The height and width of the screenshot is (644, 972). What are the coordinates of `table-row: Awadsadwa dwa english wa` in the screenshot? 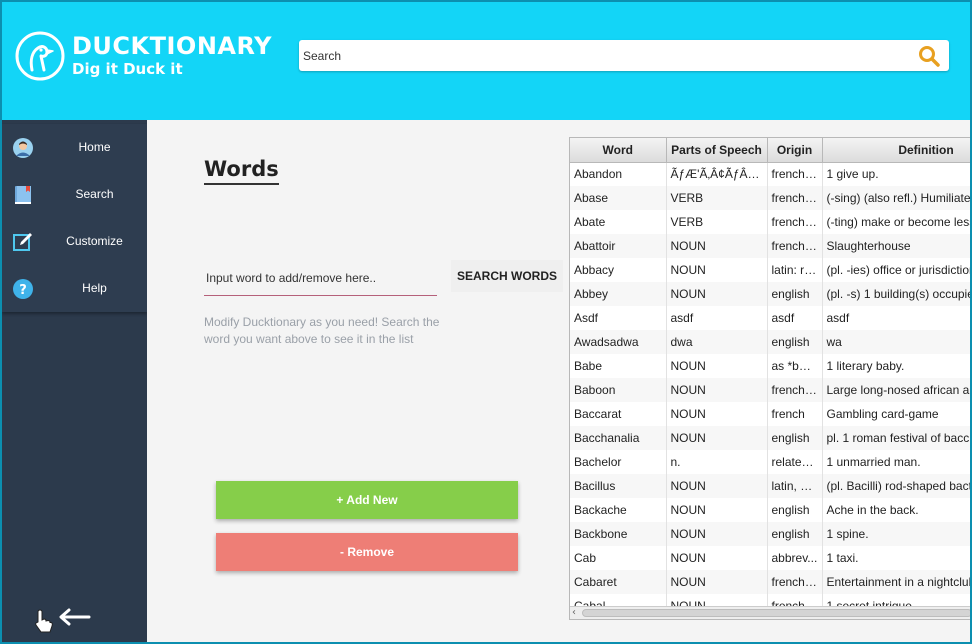 It's located at (770, 342).